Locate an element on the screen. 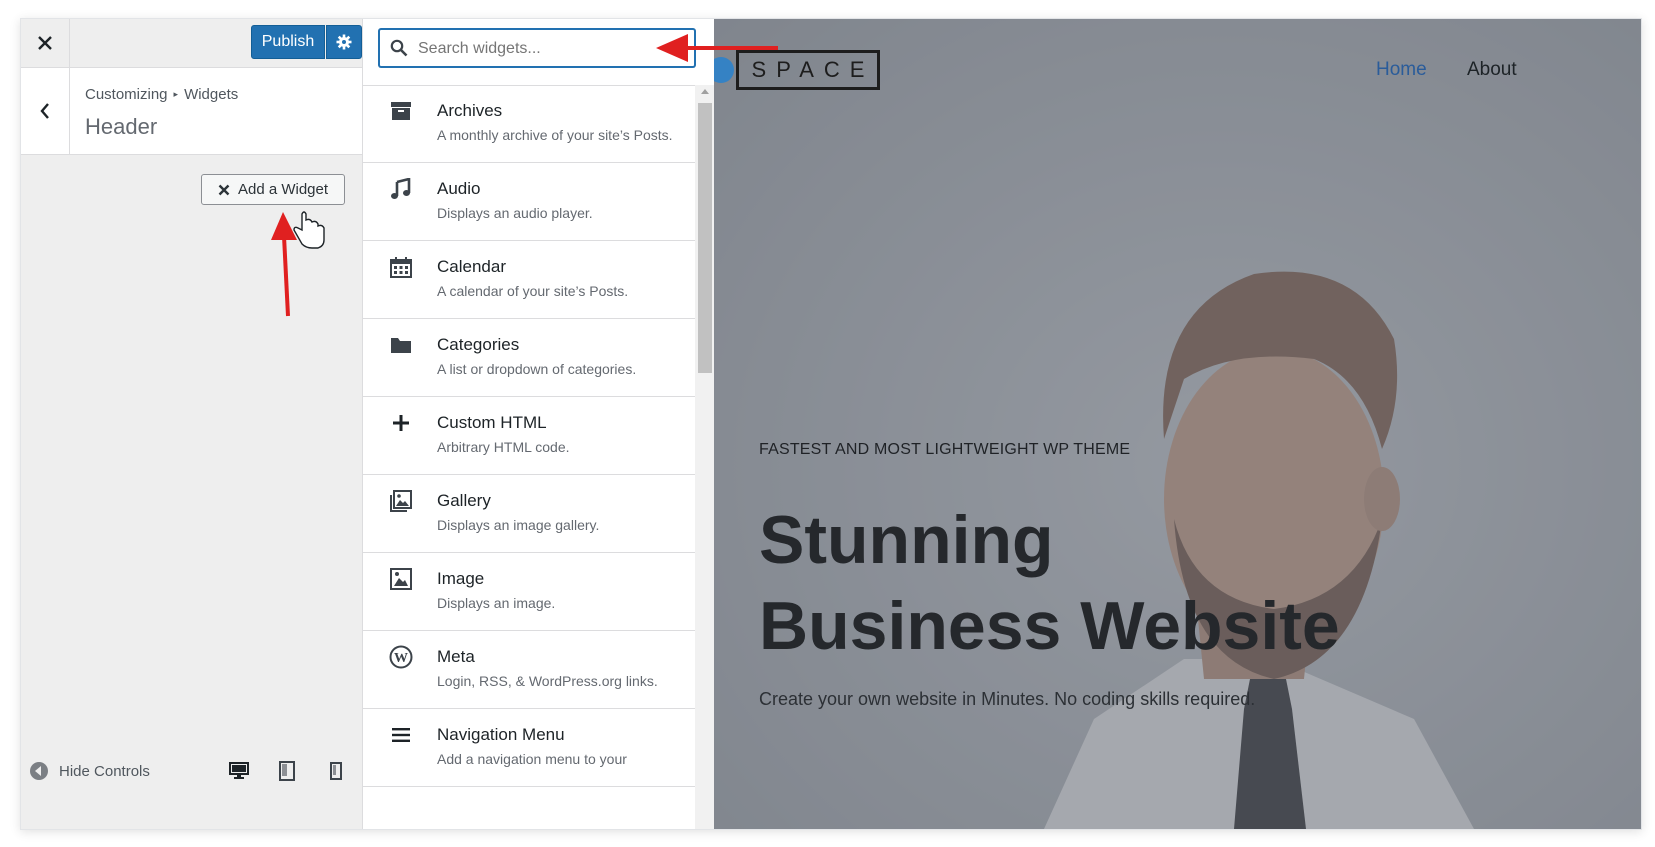  music-note-icon is located at coordinates (401, 189).